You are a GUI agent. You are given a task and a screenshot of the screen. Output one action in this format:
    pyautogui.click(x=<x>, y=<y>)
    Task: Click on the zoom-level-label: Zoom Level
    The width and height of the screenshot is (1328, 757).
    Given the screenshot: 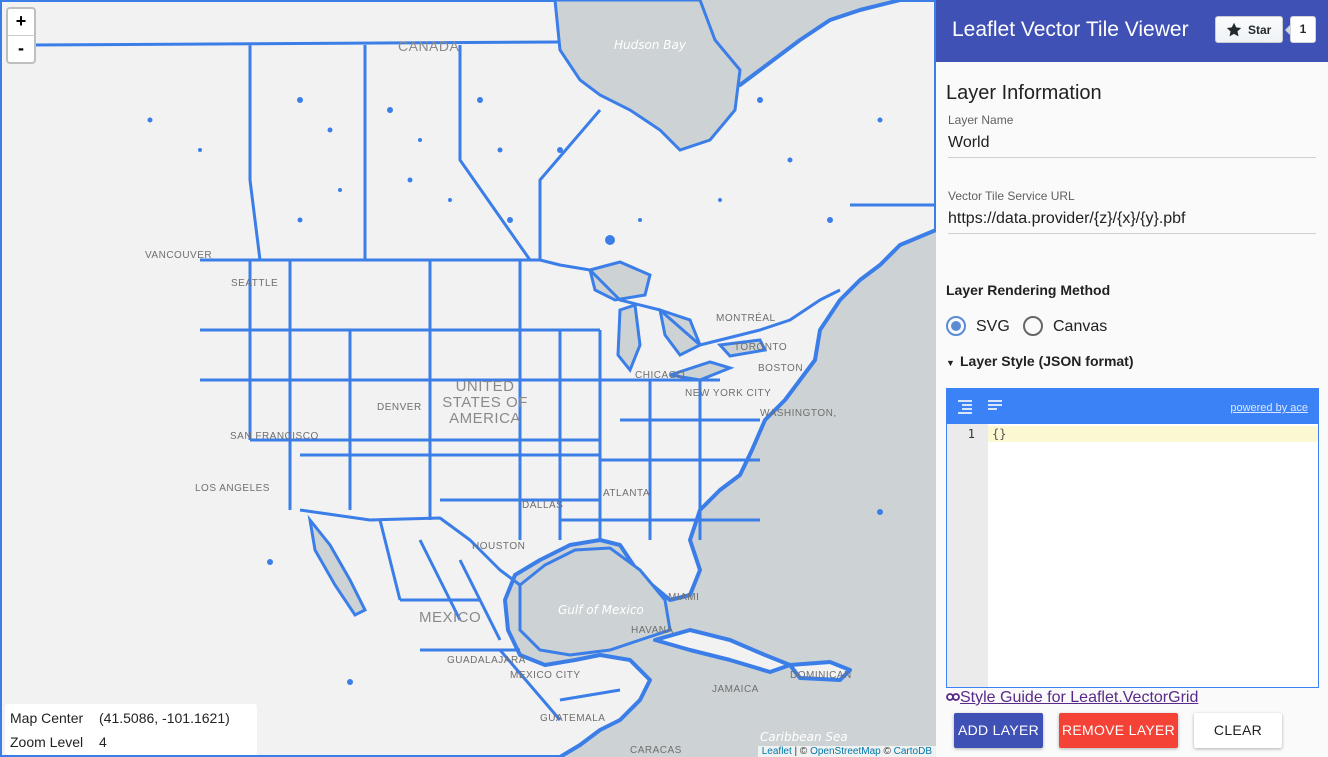 What is the action you would take?
    pyautogui.click(x=47, y=742)
    